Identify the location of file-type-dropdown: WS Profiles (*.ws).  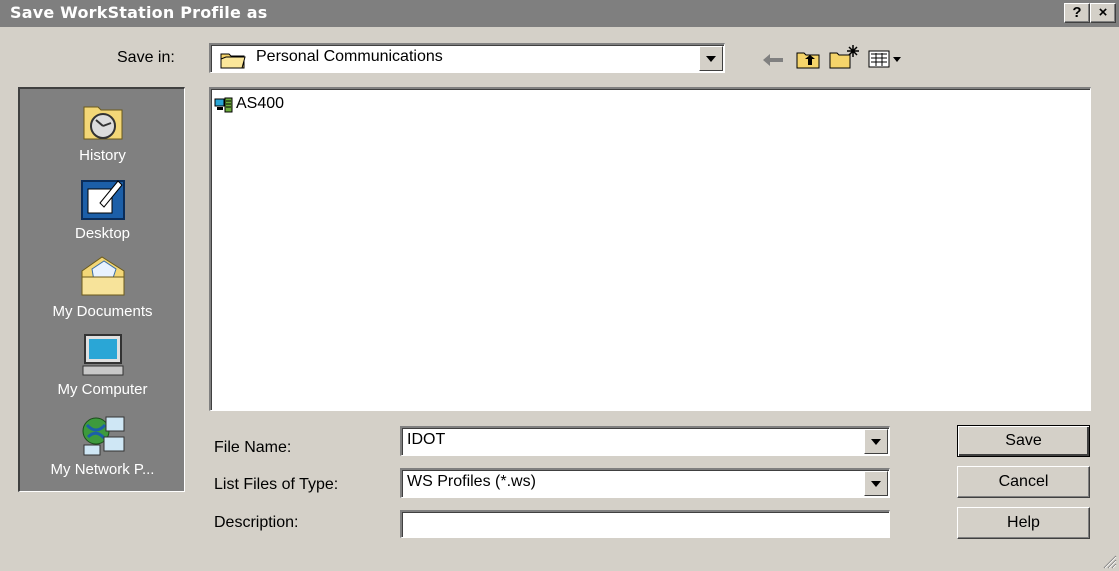
(645, 483).